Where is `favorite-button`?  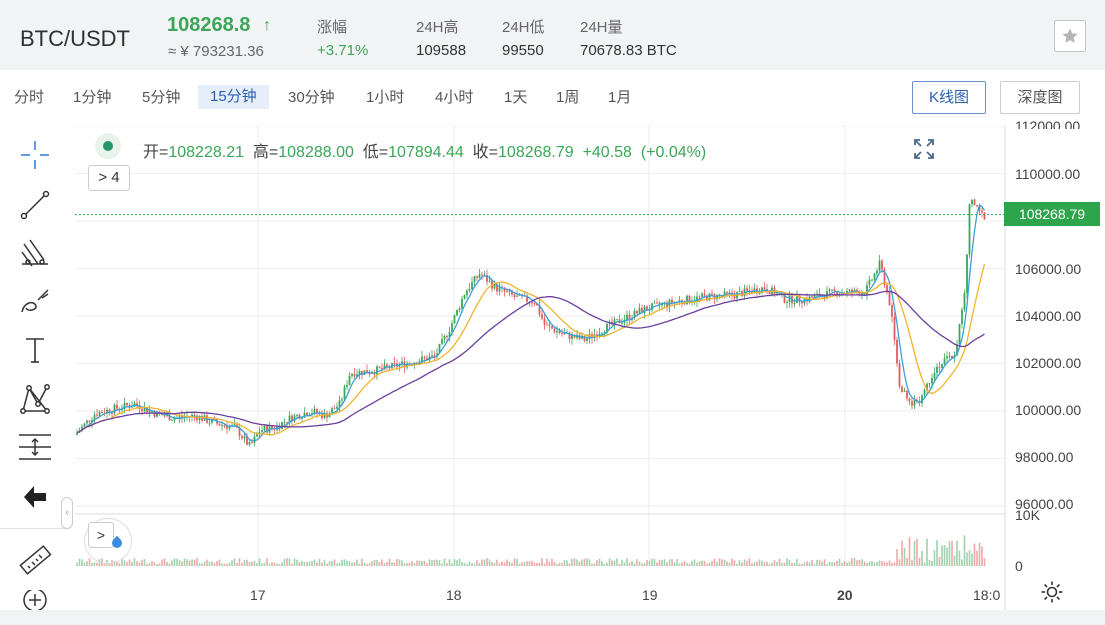
favorite-button is located at coordinates (1070, 36).